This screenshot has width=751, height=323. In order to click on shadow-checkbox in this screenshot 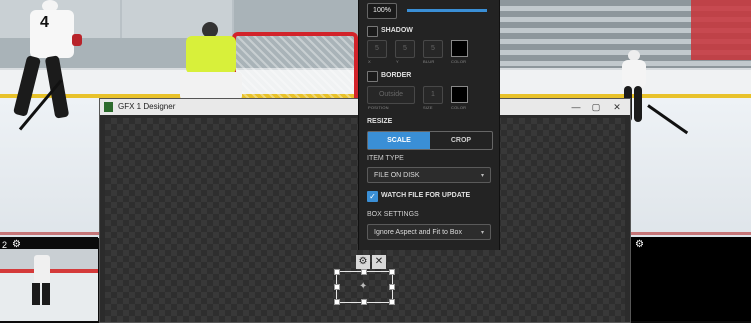, I will do `click(372, 31)`.